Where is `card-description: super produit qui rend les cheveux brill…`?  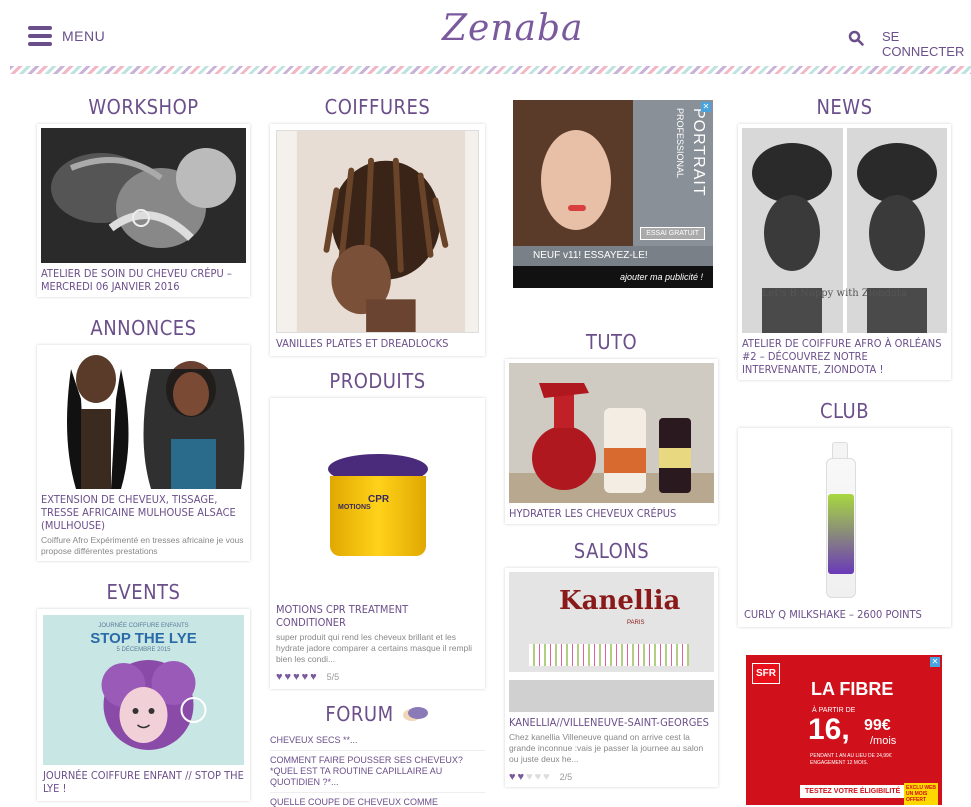 card-description: super produit qui rend les cheveux brill… is located at coordinates (374, 648).